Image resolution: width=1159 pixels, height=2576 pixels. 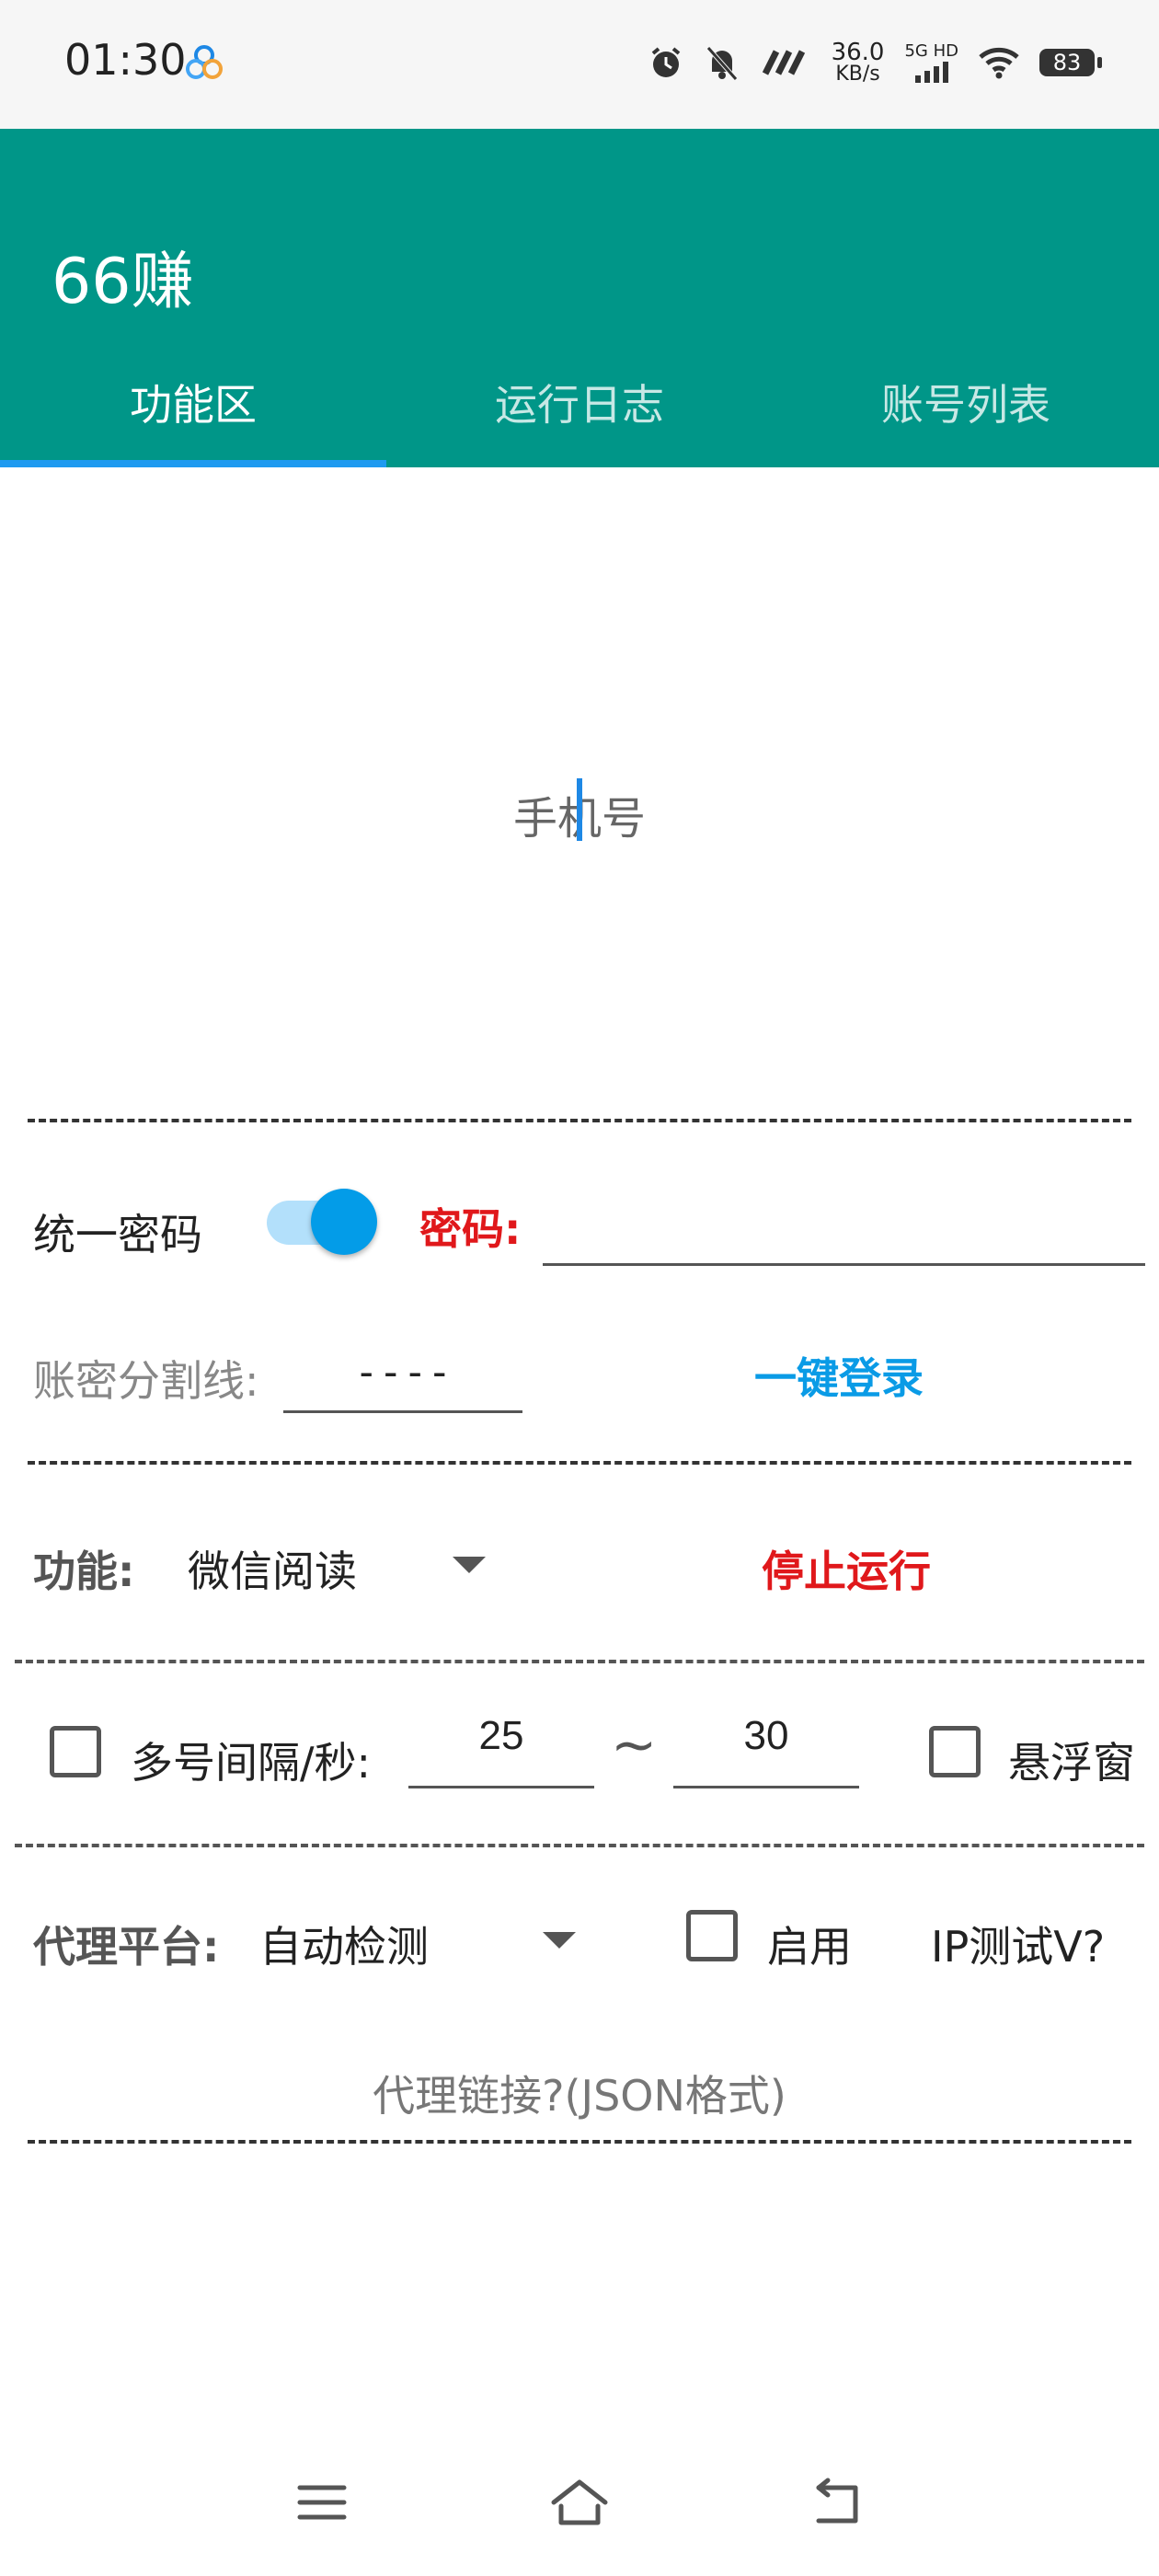 What do you see at coordinates (322, 2502) in the screenshot?
I see `menu-icon` at bounding box center [322, 2502].